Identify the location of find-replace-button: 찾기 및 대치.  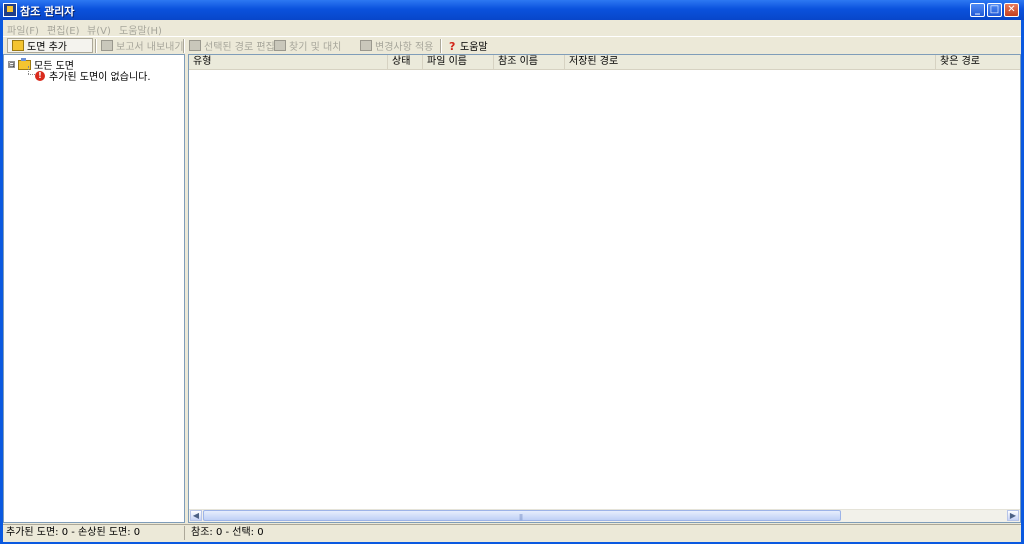
(307, 45).